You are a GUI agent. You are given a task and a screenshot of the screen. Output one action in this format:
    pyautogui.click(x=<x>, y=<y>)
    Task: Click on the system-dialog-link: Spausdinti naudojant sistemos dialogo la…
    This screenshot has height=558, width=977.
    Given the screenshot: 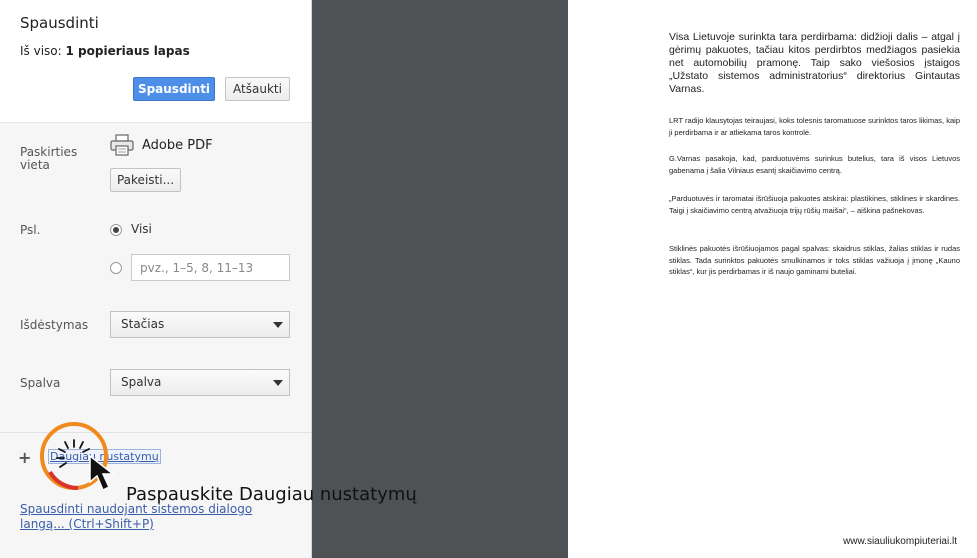 What is the action you would take?
    pyautogui.click(x=155, y=517)
    